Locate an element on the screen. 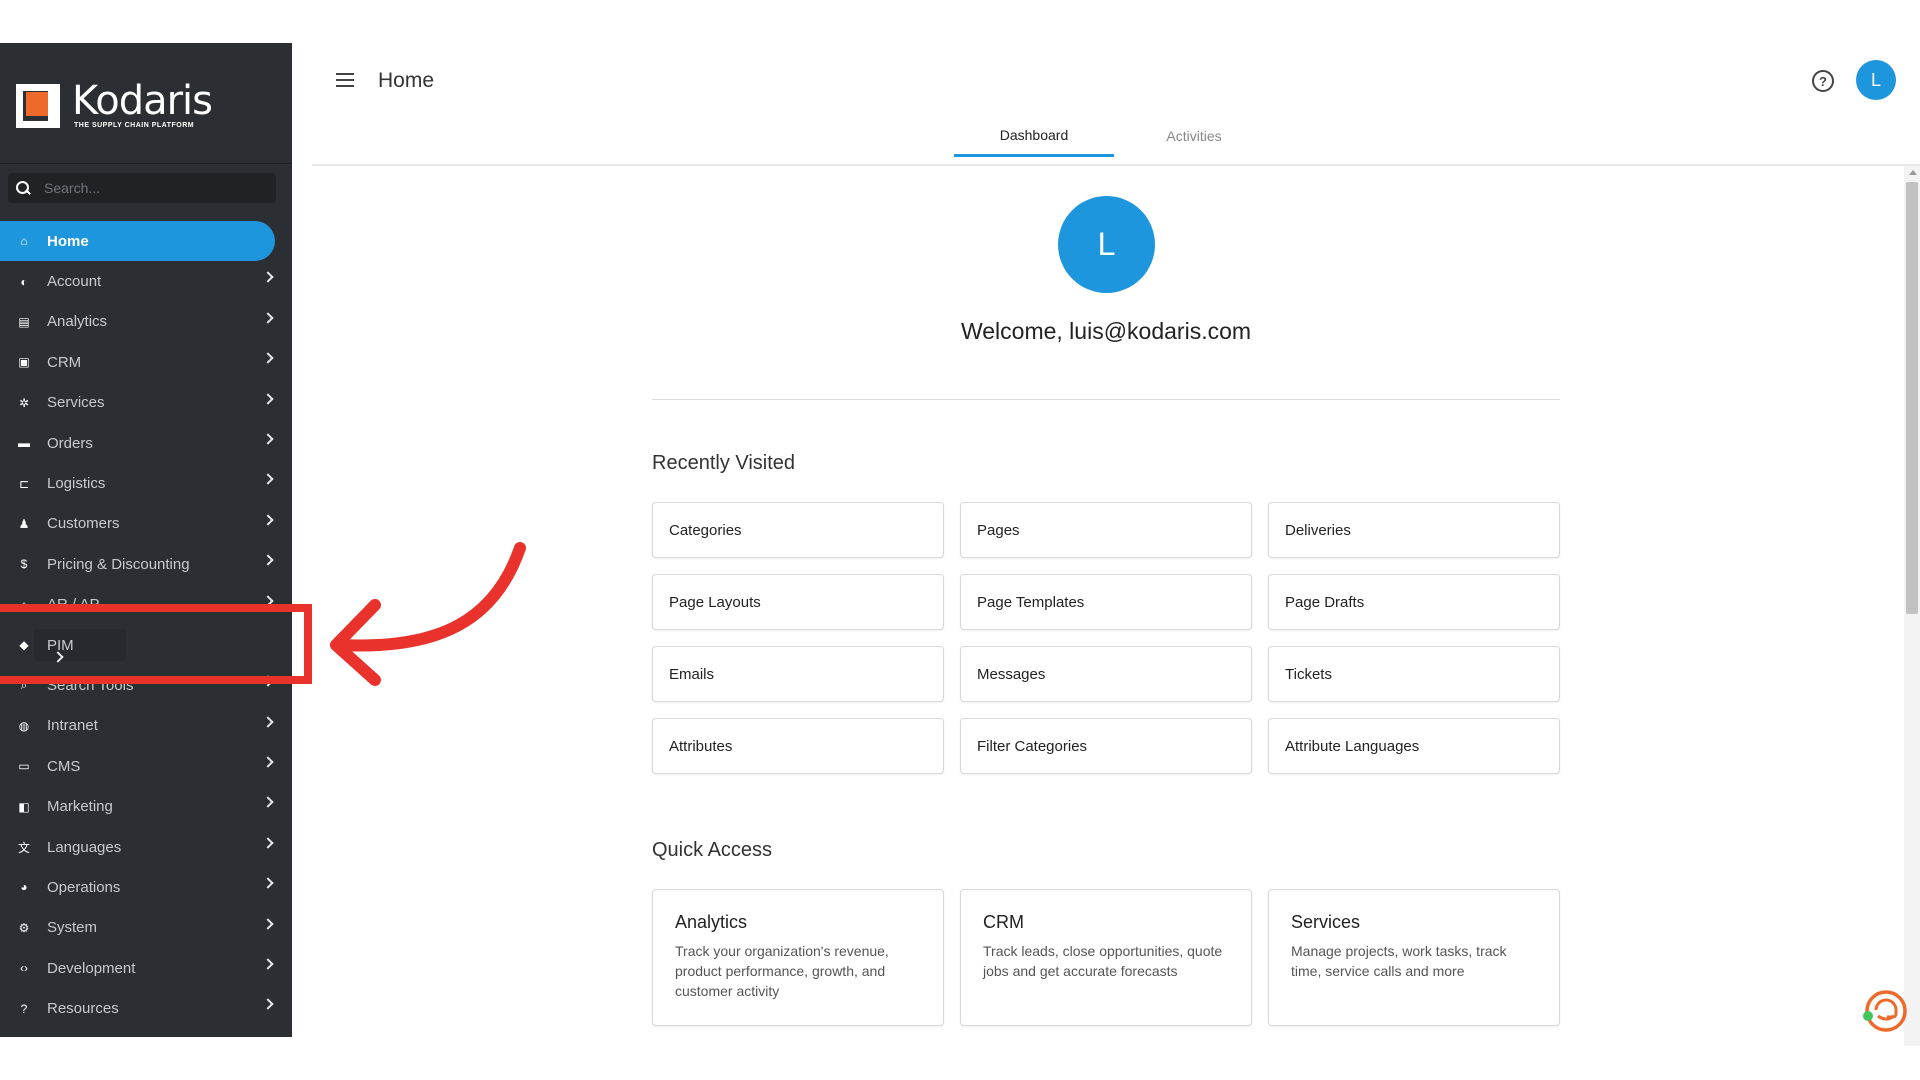 The height and width of the screenshot is (1080, 1920). sidebar-search-input is located at coordinates (154, 188).